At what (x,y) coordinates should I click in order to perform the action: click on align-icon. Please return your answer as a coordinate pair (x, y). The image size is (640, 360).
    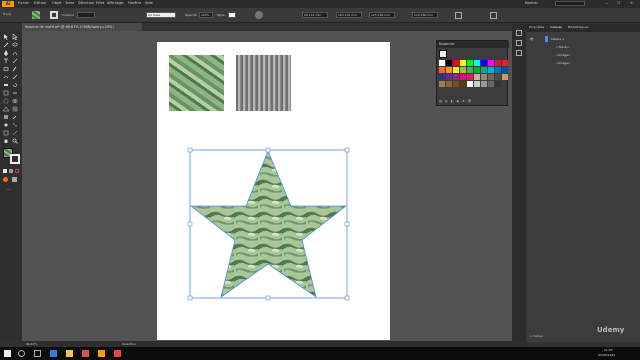
    Looking at the image, I should click on (493, 15).